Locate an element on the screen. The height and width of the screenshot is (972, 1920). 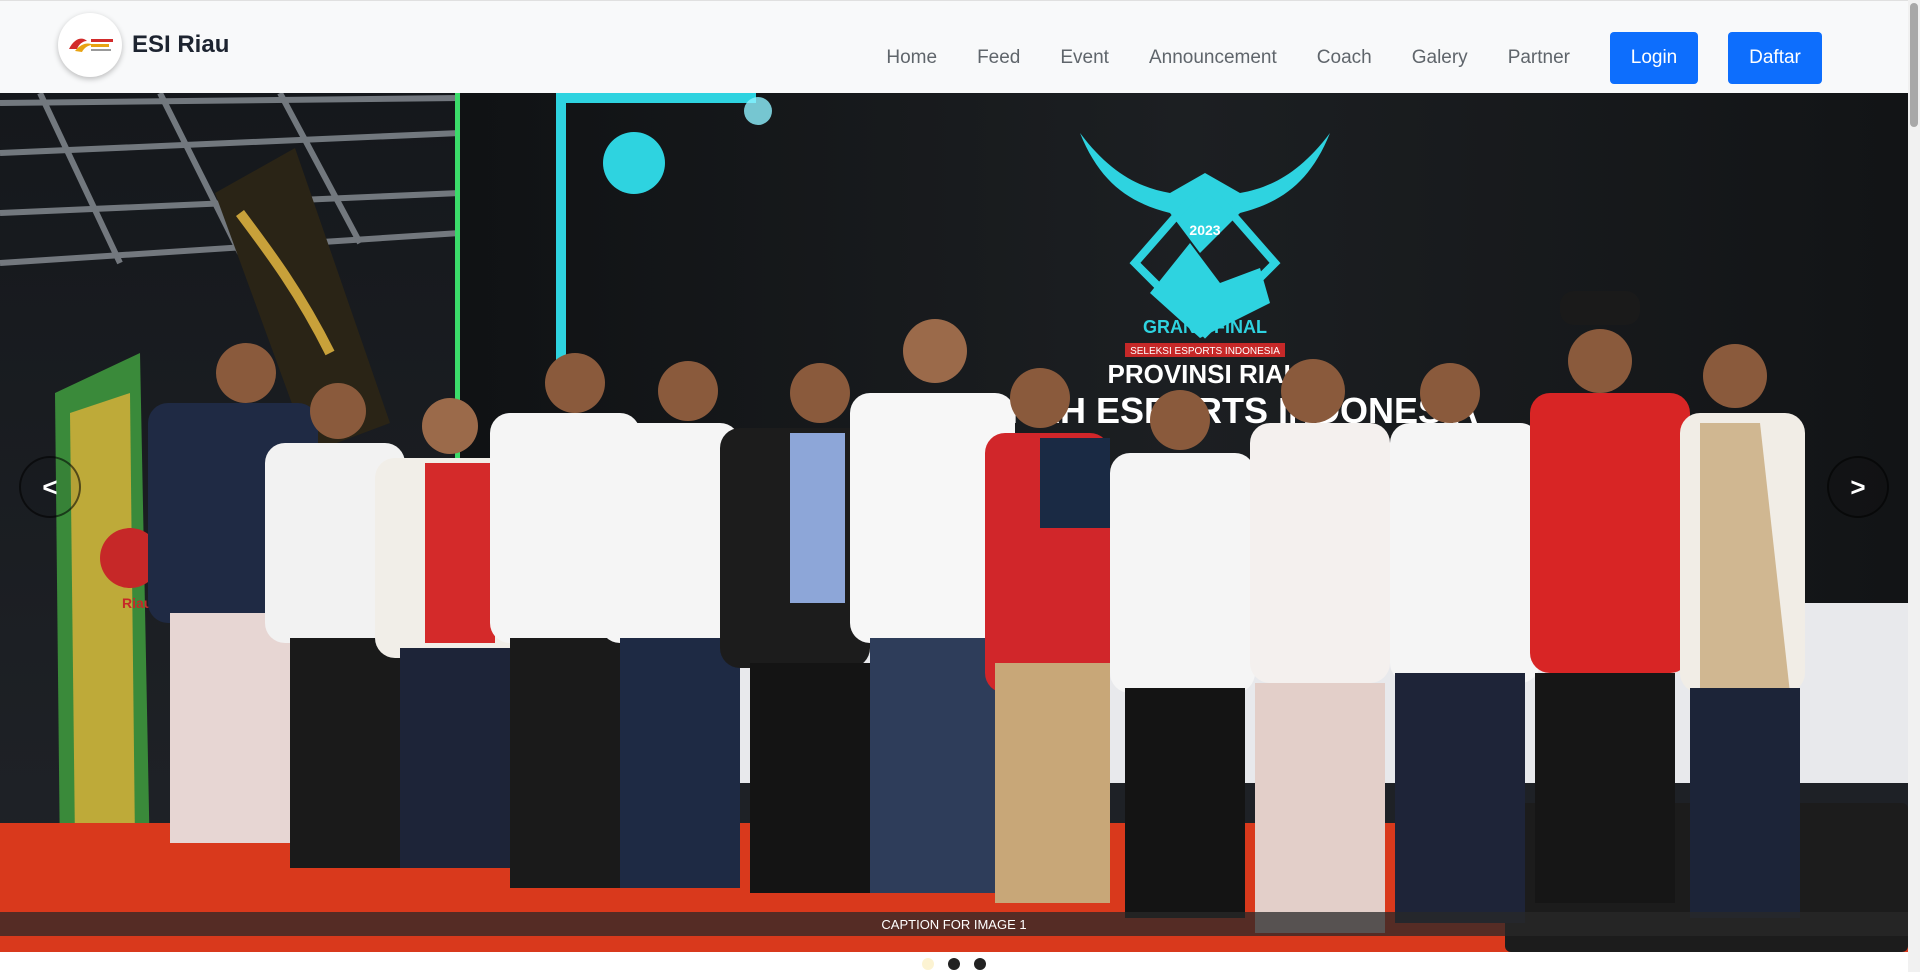
carousel-prev-button: < is located at coordinates (50, 487).